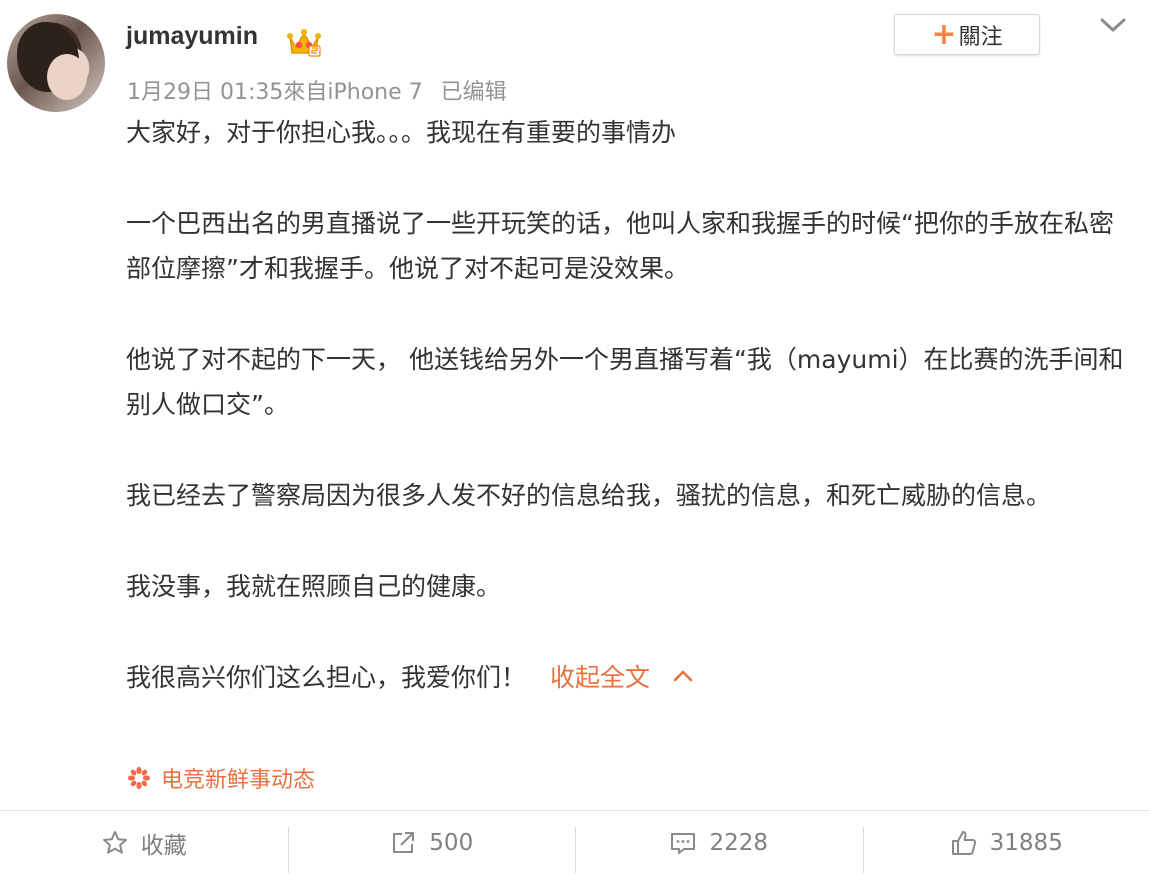 The width and height of the screenshot is (1150, 874). I want to click on like-button: 31885, so click(1006, 842).